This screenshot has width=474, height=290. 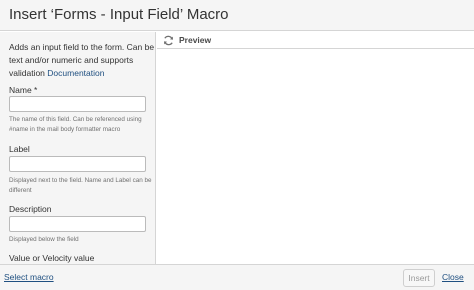 What do you see at coordinates (23, 90) in the screenshot?
I see `name-label: Name *` at bounding box center [23, 90].